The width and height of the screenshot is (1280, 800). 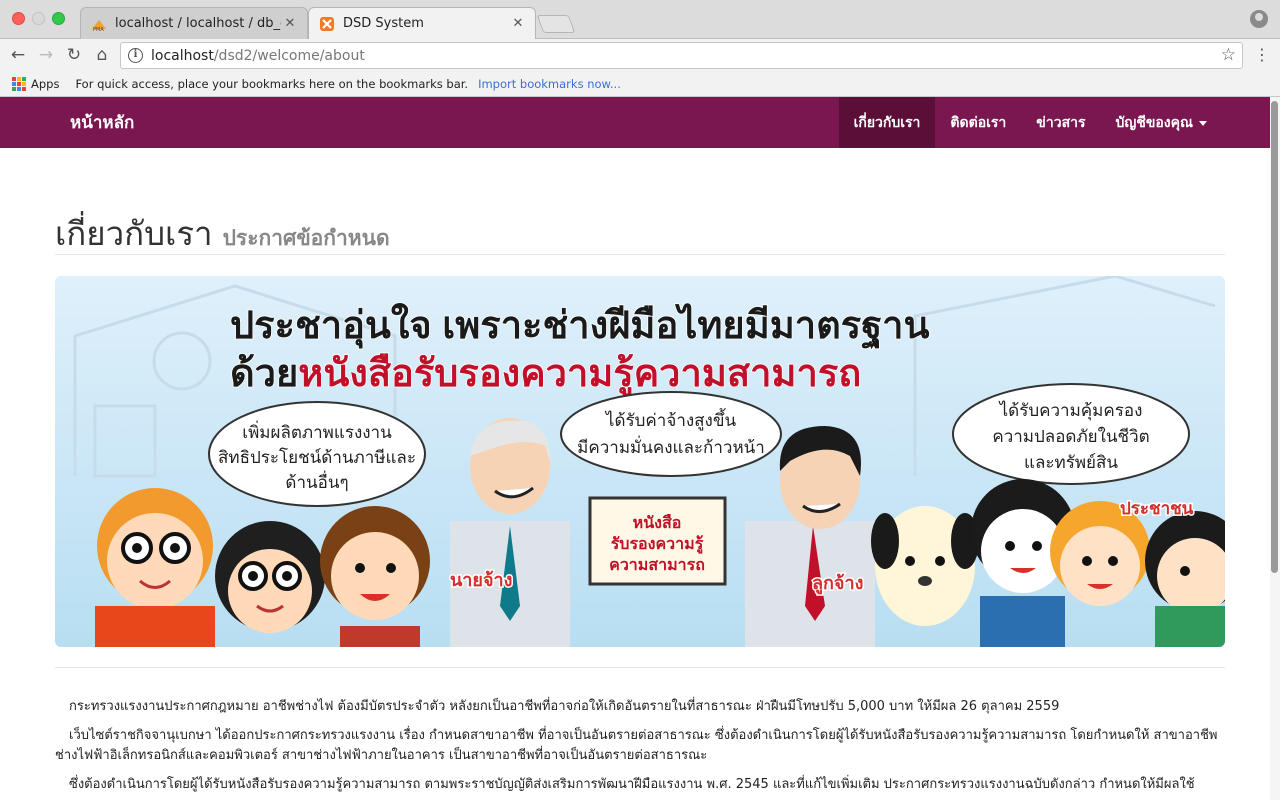 What do you see at coordinates (657, 545) in the screenshot?
I see `certificate-line-2: รับรองความรู้` at bounding box center [657, 545].